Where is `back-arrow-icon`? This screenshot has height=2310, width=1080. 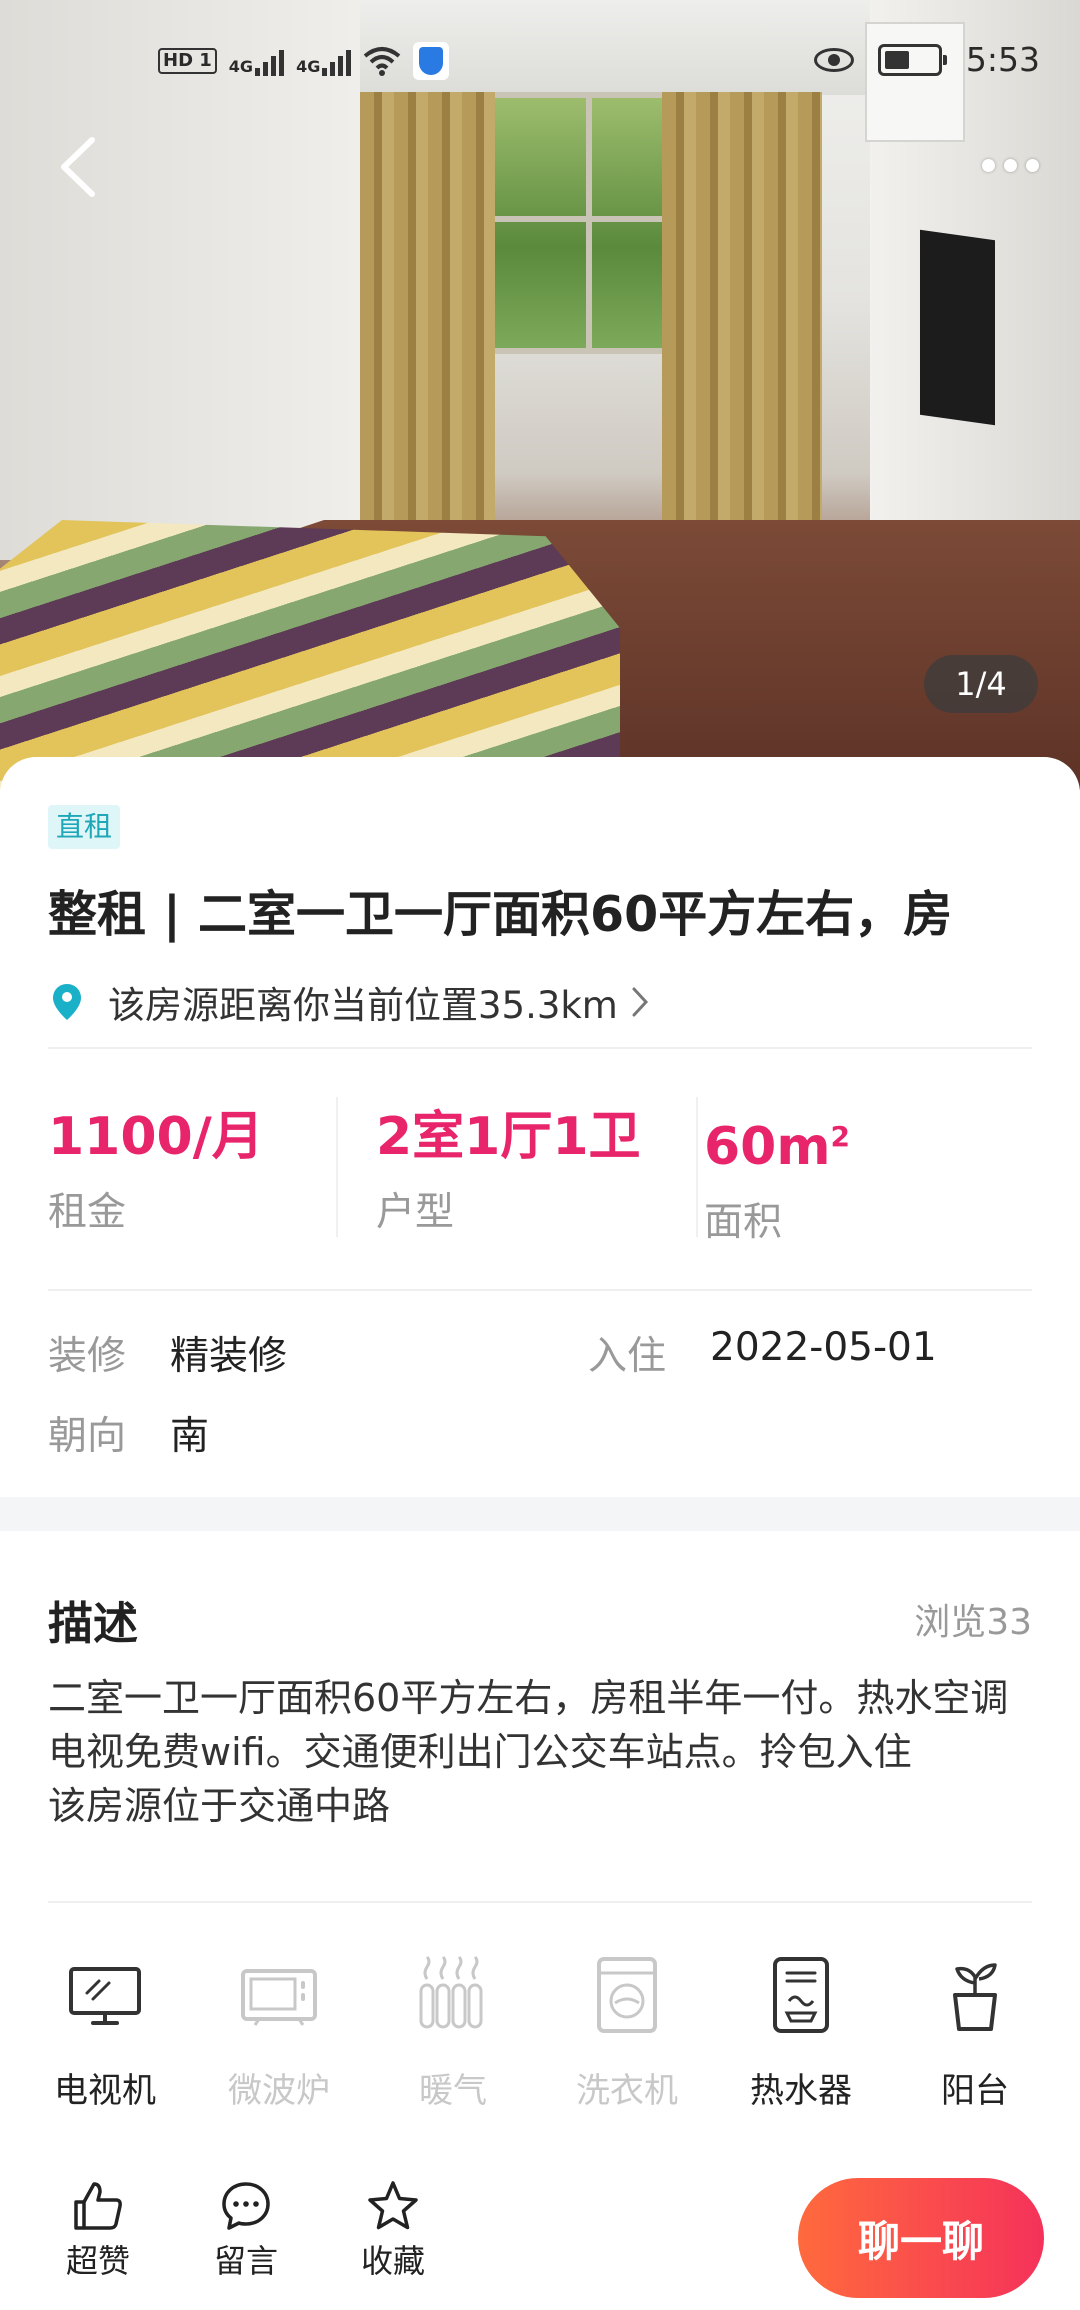
back-arrow-icon is located at coordinates (80, 167).